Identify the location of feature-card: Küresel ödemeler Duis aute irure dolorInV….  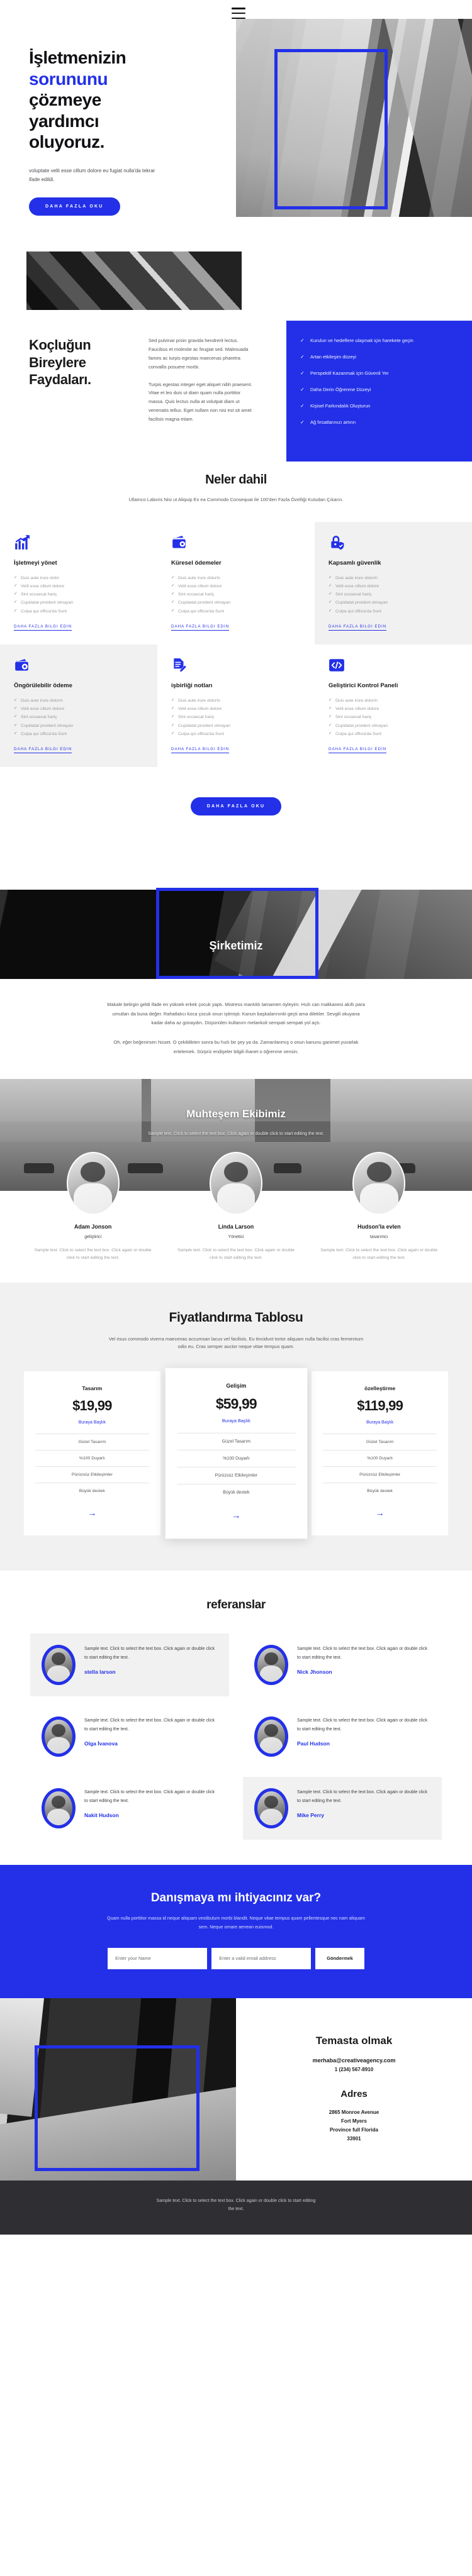
(236, 583).